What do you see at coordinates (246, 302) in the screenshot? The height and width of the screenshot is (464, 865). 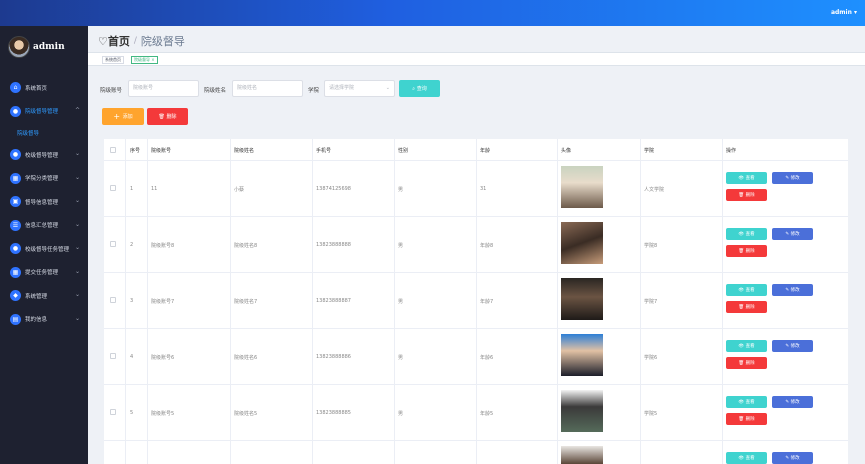 I see `cell-name: 院级姓名7` at bounding box center [246, 302].